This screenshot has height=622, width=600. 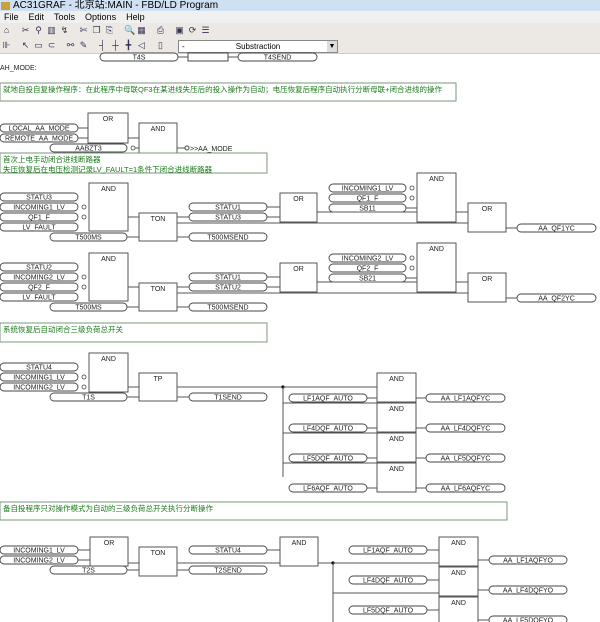 I want to click on variable-aa-lf4dqfyc: AA_LF4DQFYC, so click(x=465, y=428).